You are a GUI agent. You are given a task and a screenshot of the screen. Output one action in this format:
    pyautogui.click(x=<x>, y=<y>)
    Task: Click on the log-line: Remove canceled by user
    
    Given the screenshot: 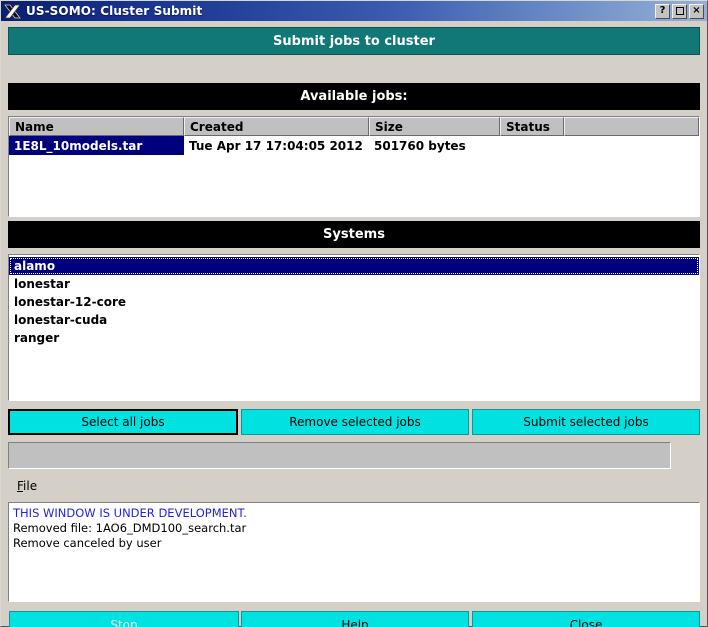 What is the action you would take?
    pyautogui.click(x=87, y=543)
    